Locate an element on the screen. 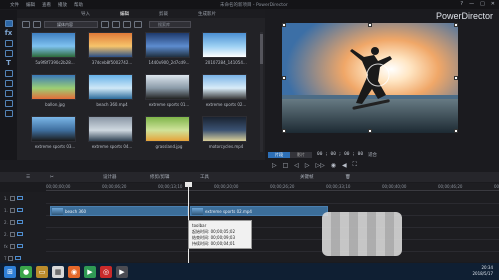  media-tile: grassland.jpg is located at coordinates (167, 134).